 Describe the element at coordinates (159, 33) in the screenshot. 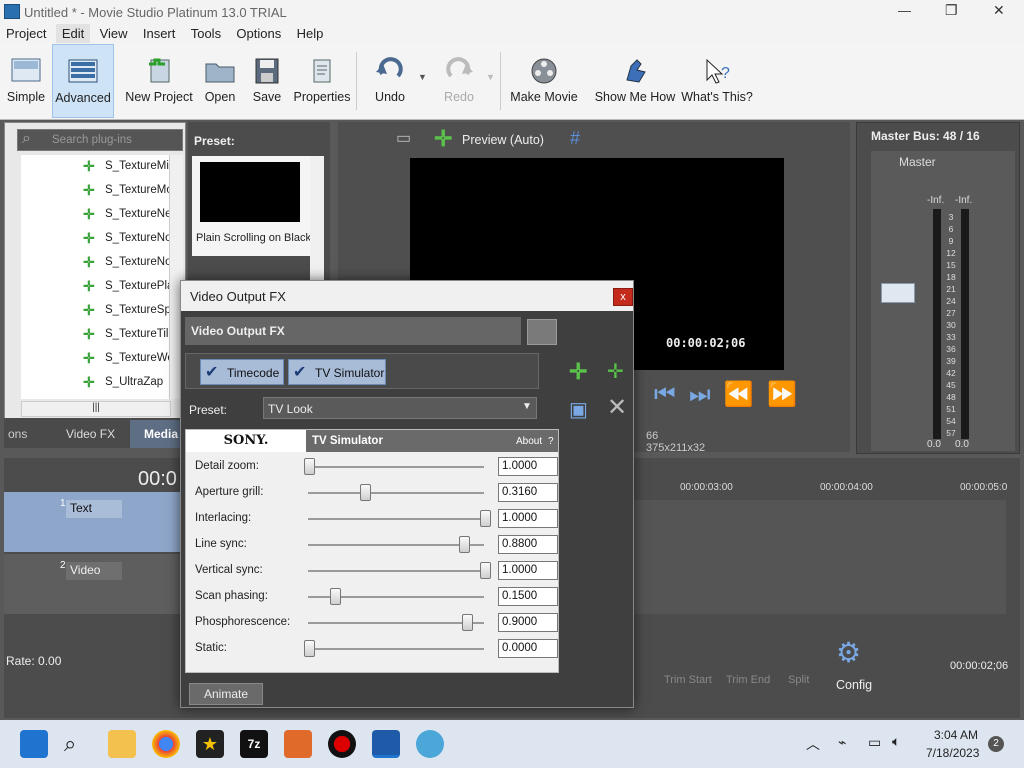

I see `menu-insert: Insert` at that location.